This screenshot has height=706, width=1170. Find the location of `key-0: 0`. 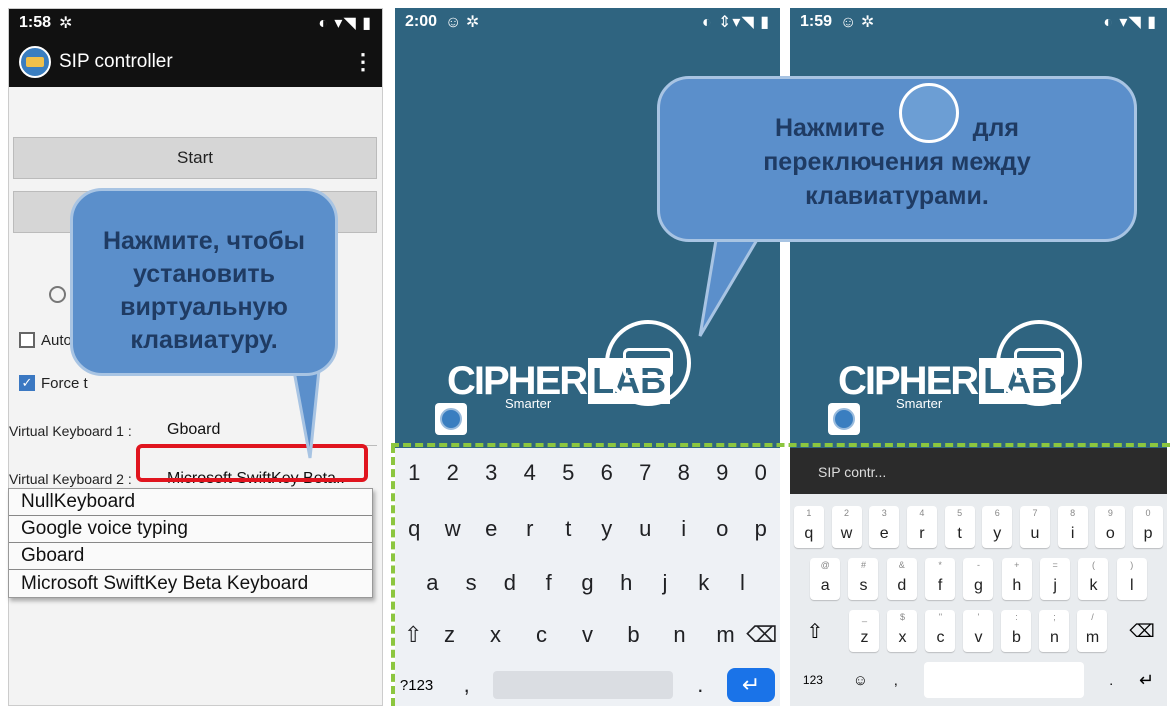

key-0: 0 is located at coordinates (761, 473).